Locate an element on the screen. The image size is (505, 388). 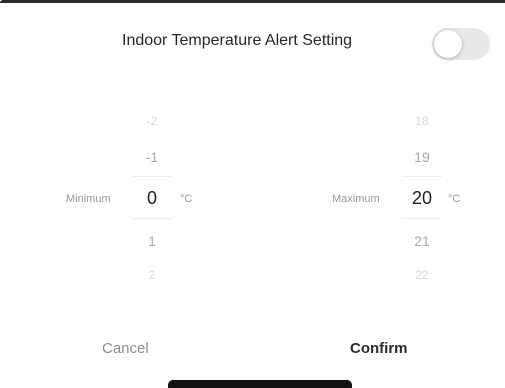
toggle-knob is located at coordinates (448, 44).